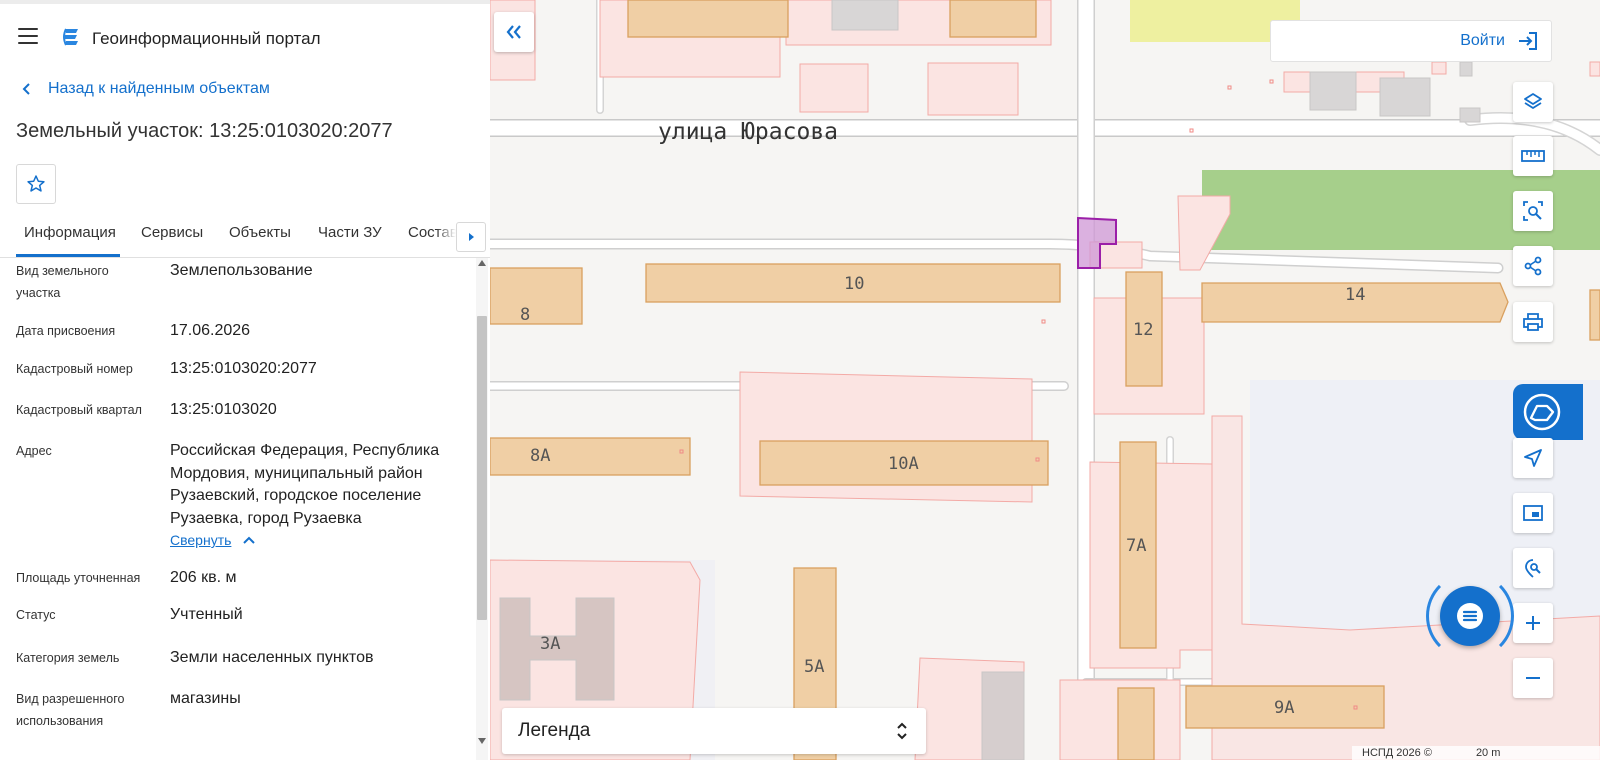 This screenshot has width=1600, height=760. What do you see at coordinates (223, 409) in the screenshot?
I see `info-value: 13:25:0103020` at bounding box center [223, 409].